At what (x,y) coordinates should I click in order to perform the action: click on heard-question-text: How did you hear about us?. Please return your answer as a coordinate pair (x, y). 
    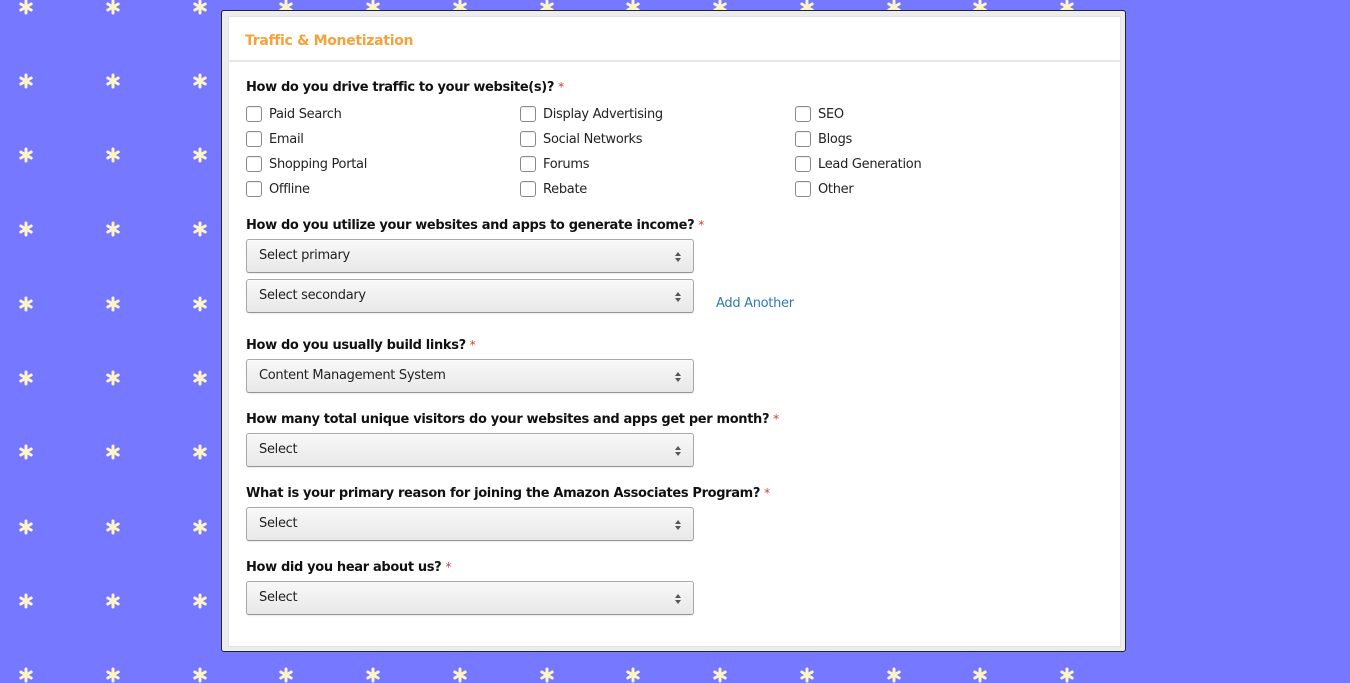
    Looking at the image, I should click on (344, 567).